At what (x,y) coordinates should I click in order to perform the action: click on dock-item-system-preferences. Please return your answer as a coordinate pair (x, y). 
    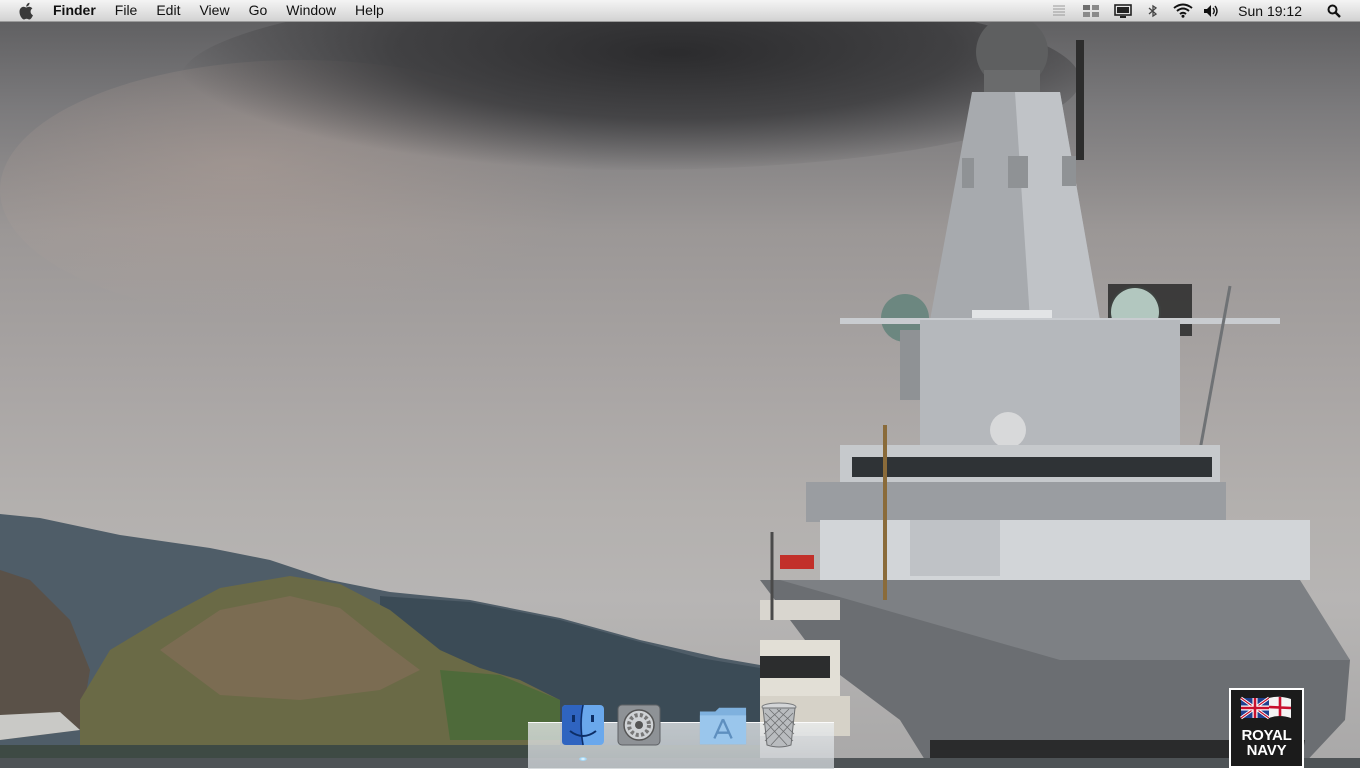
    Looking at the image, I should click on (639, 725).